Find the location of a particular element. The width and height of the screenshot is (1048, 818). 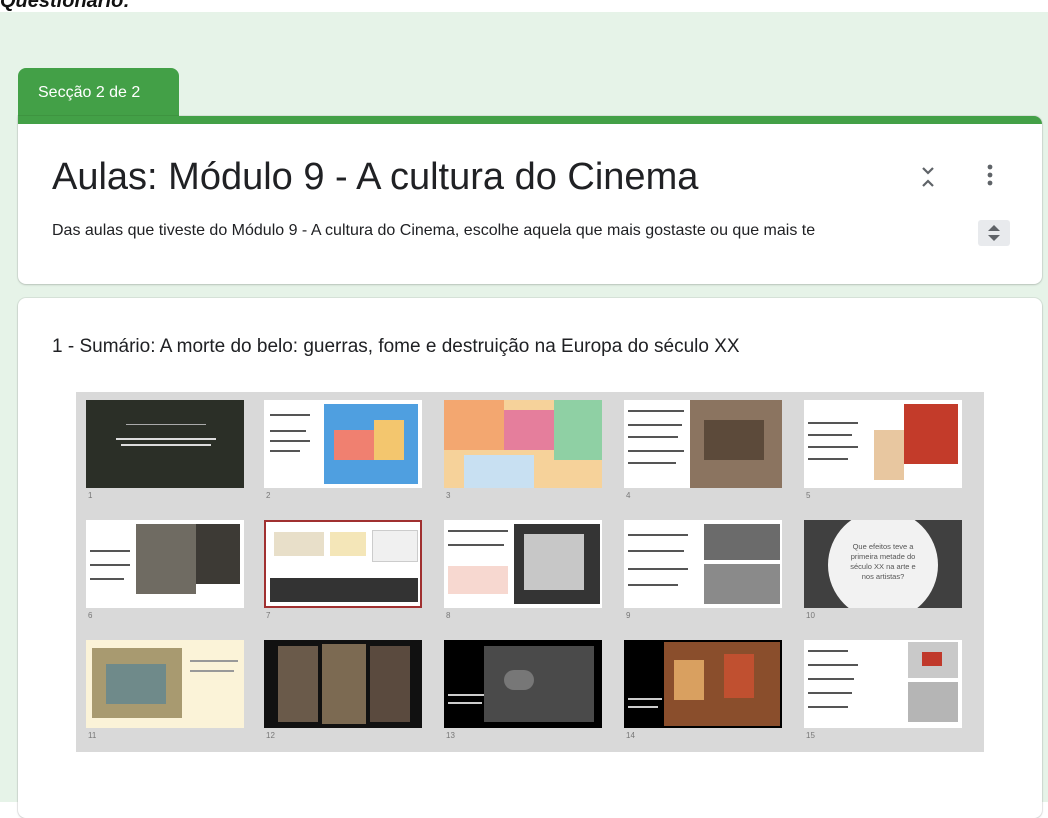

slide-number: 4 is located at coordinates (628, 495).